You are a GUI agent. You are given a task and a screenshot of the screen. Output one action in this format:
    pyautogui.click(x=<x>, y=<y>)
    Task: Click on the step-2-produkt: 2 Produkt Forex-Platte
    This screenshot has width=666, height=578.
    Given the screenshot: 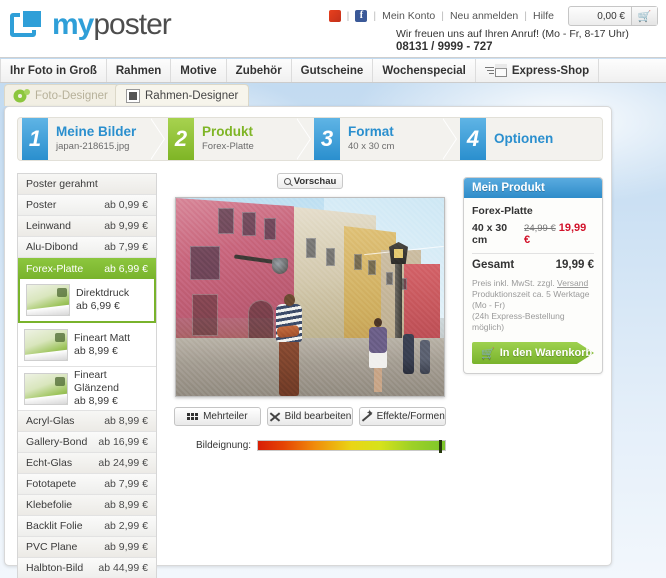 What is the action you would take?
    pyautogui.click(x=237, y=139)
    